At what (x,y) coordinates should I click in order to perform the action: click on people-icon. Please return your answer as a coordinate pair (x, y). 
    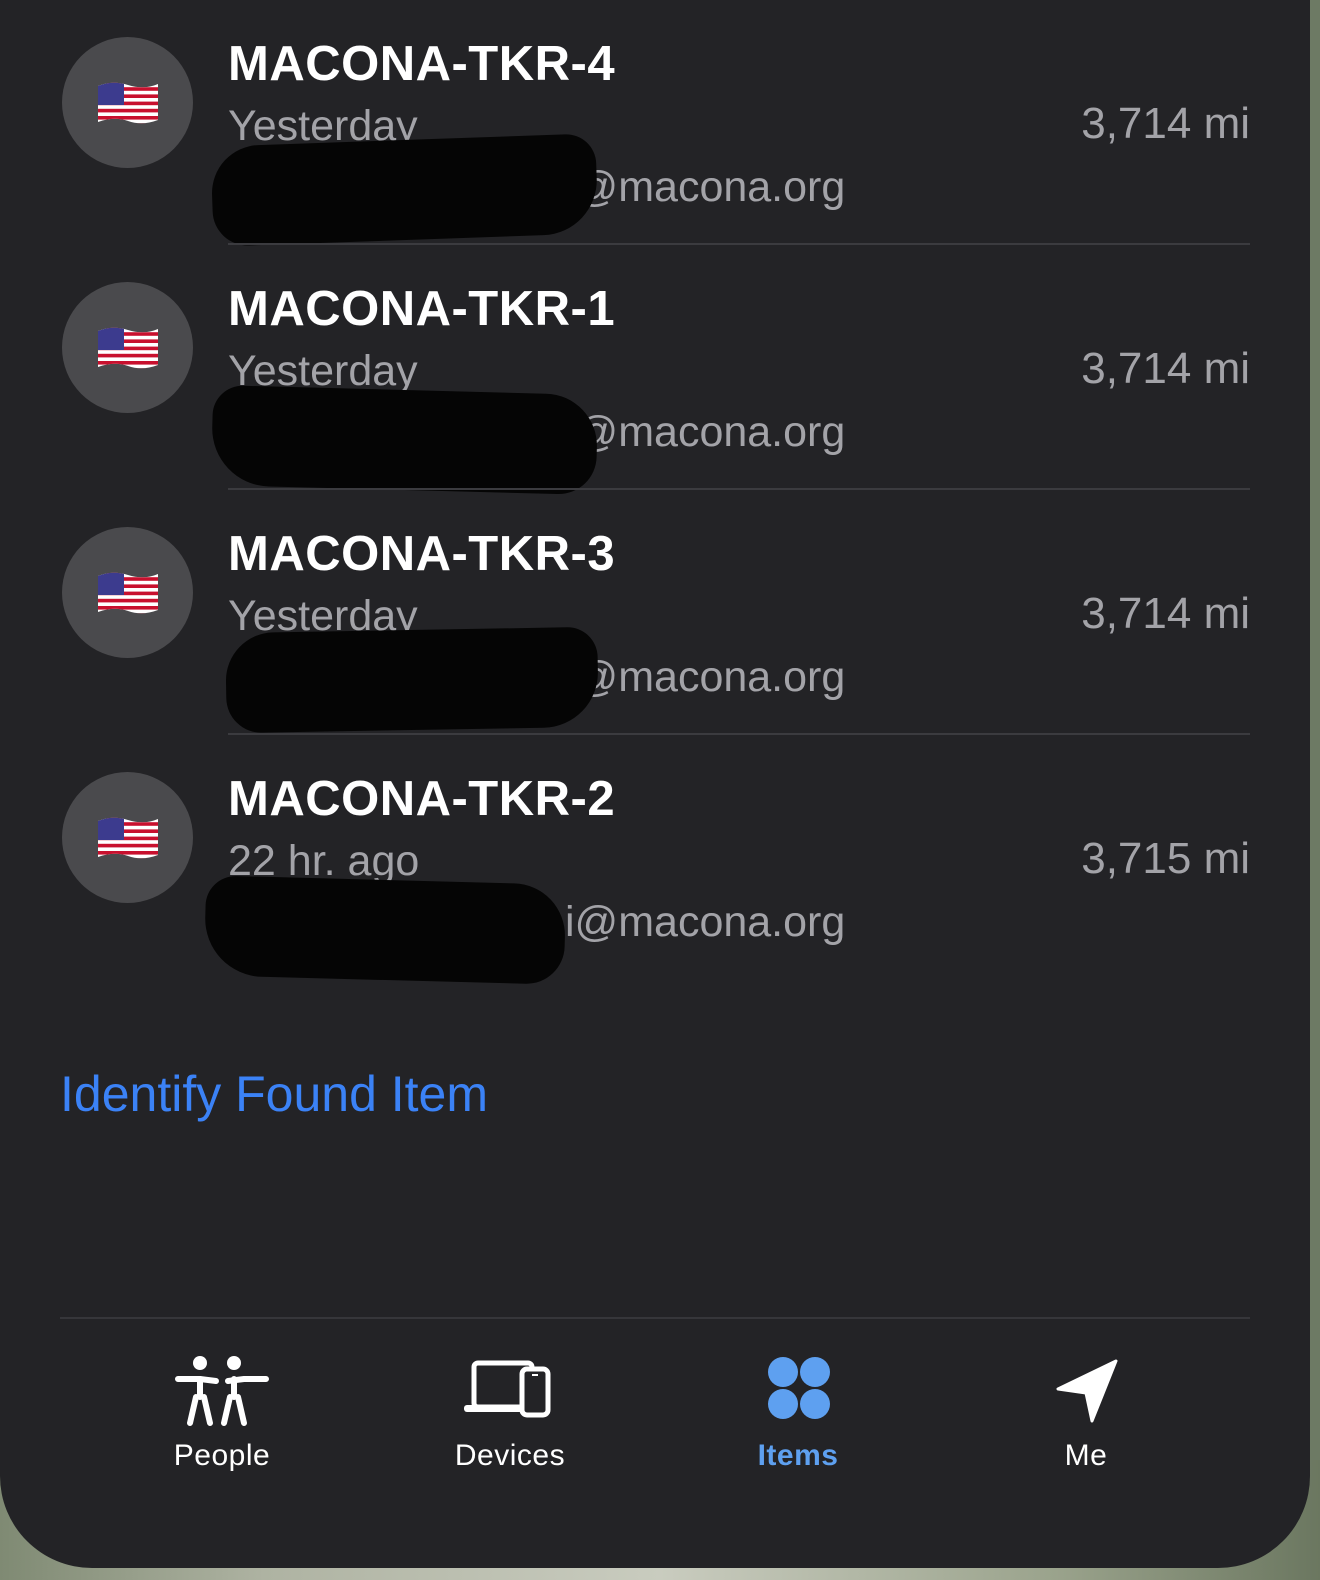
    Looking at the image, I should click on (222, 1391).